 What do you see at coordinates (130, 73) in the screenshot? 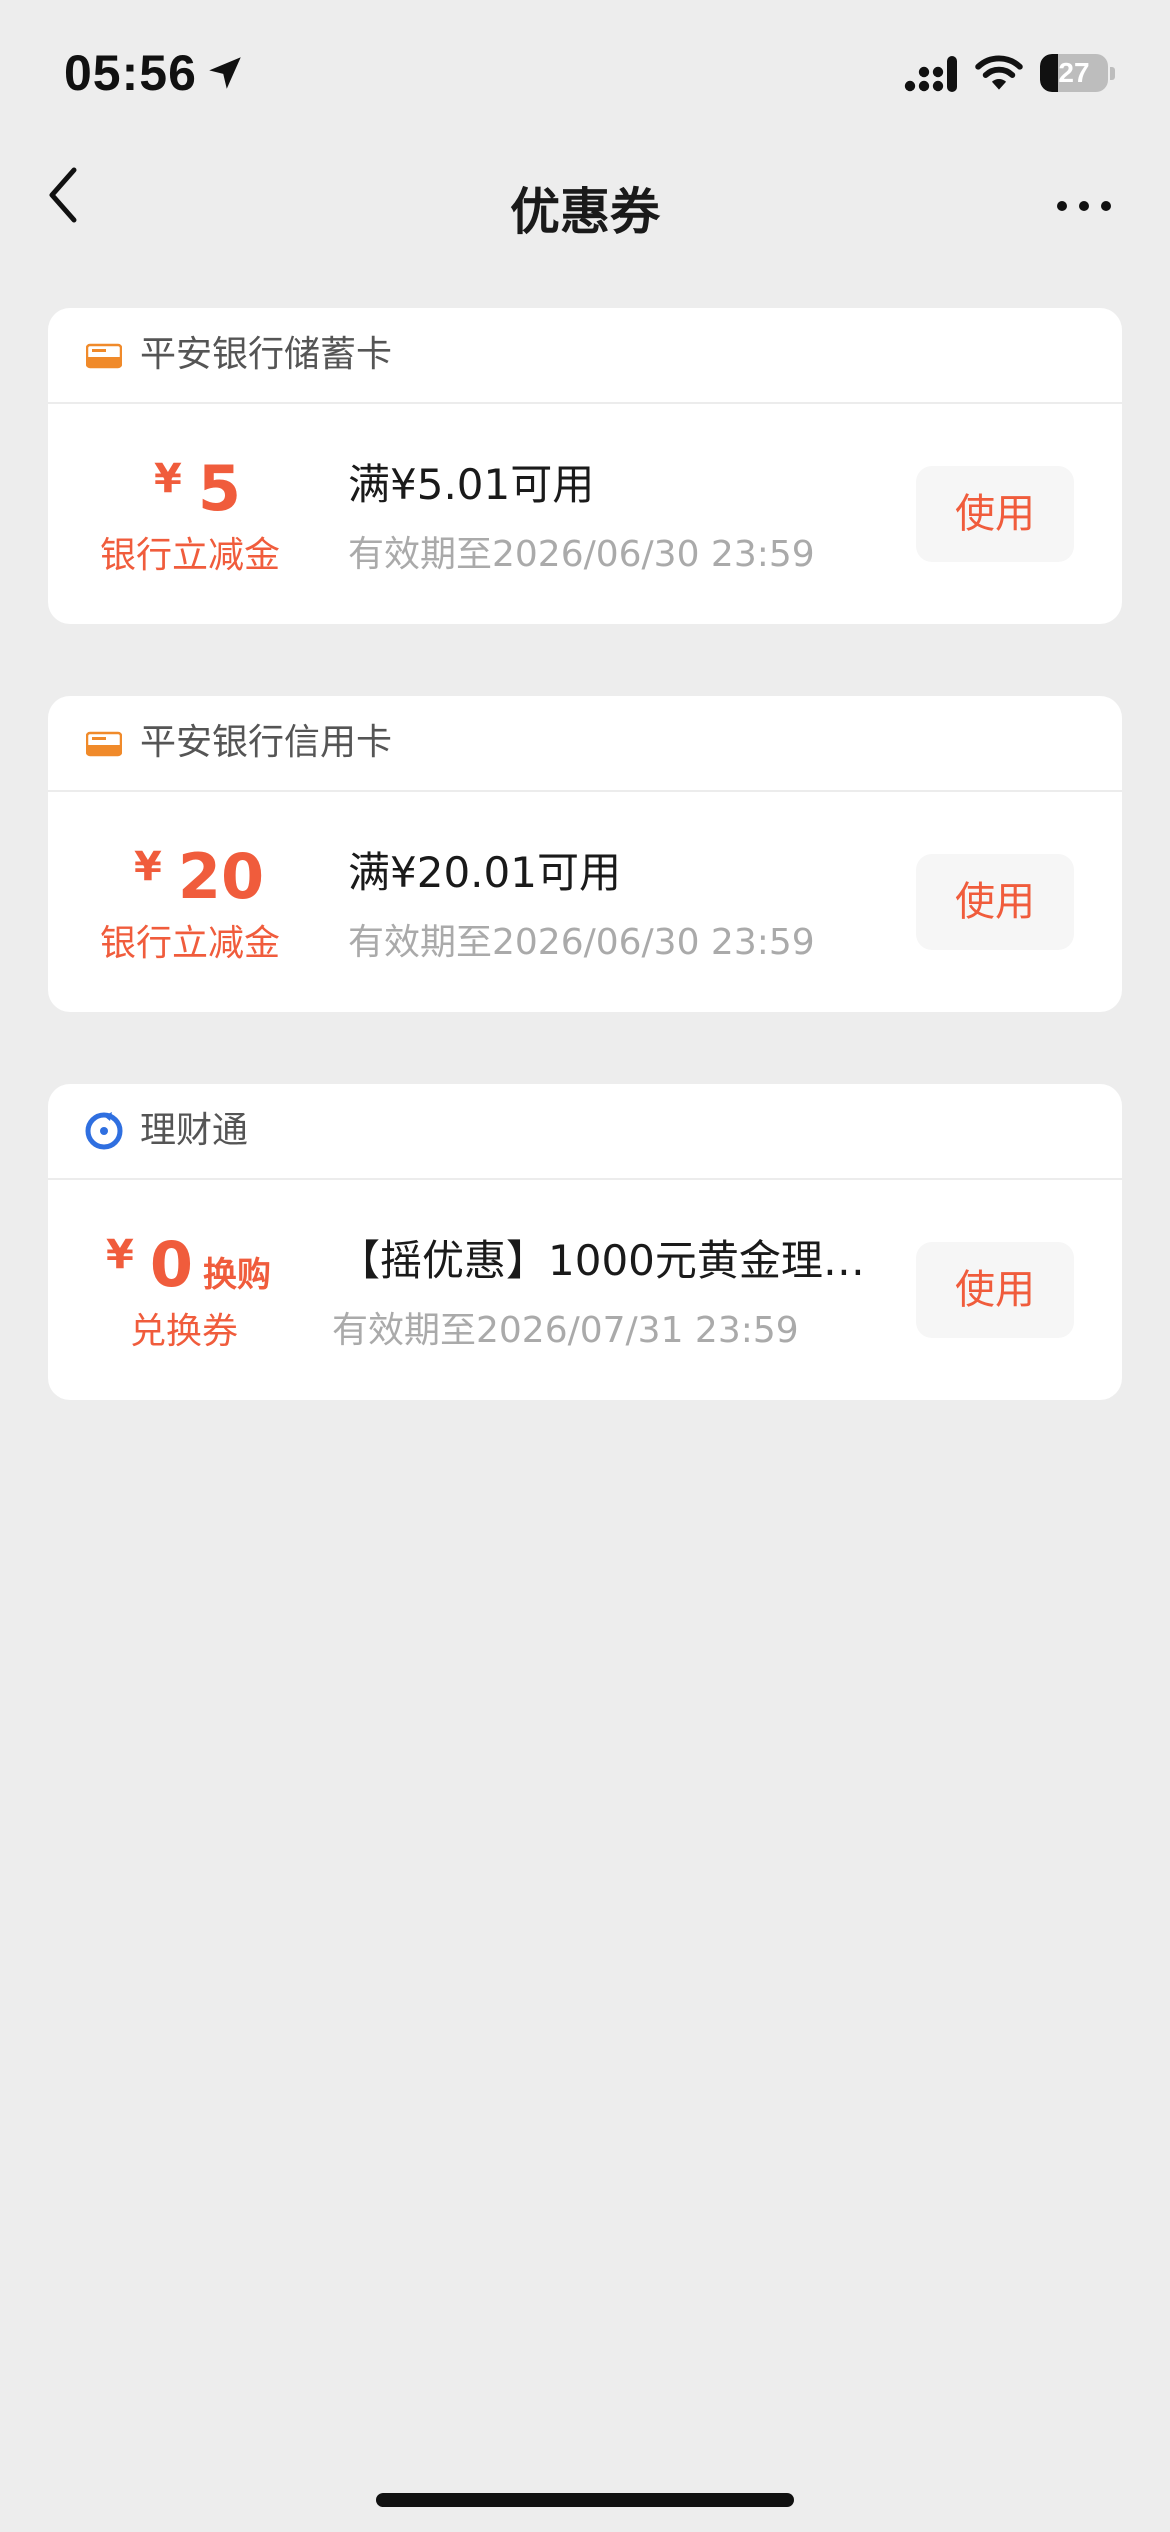
I see `status-time: 05:56` at bounding box center [130, 73].